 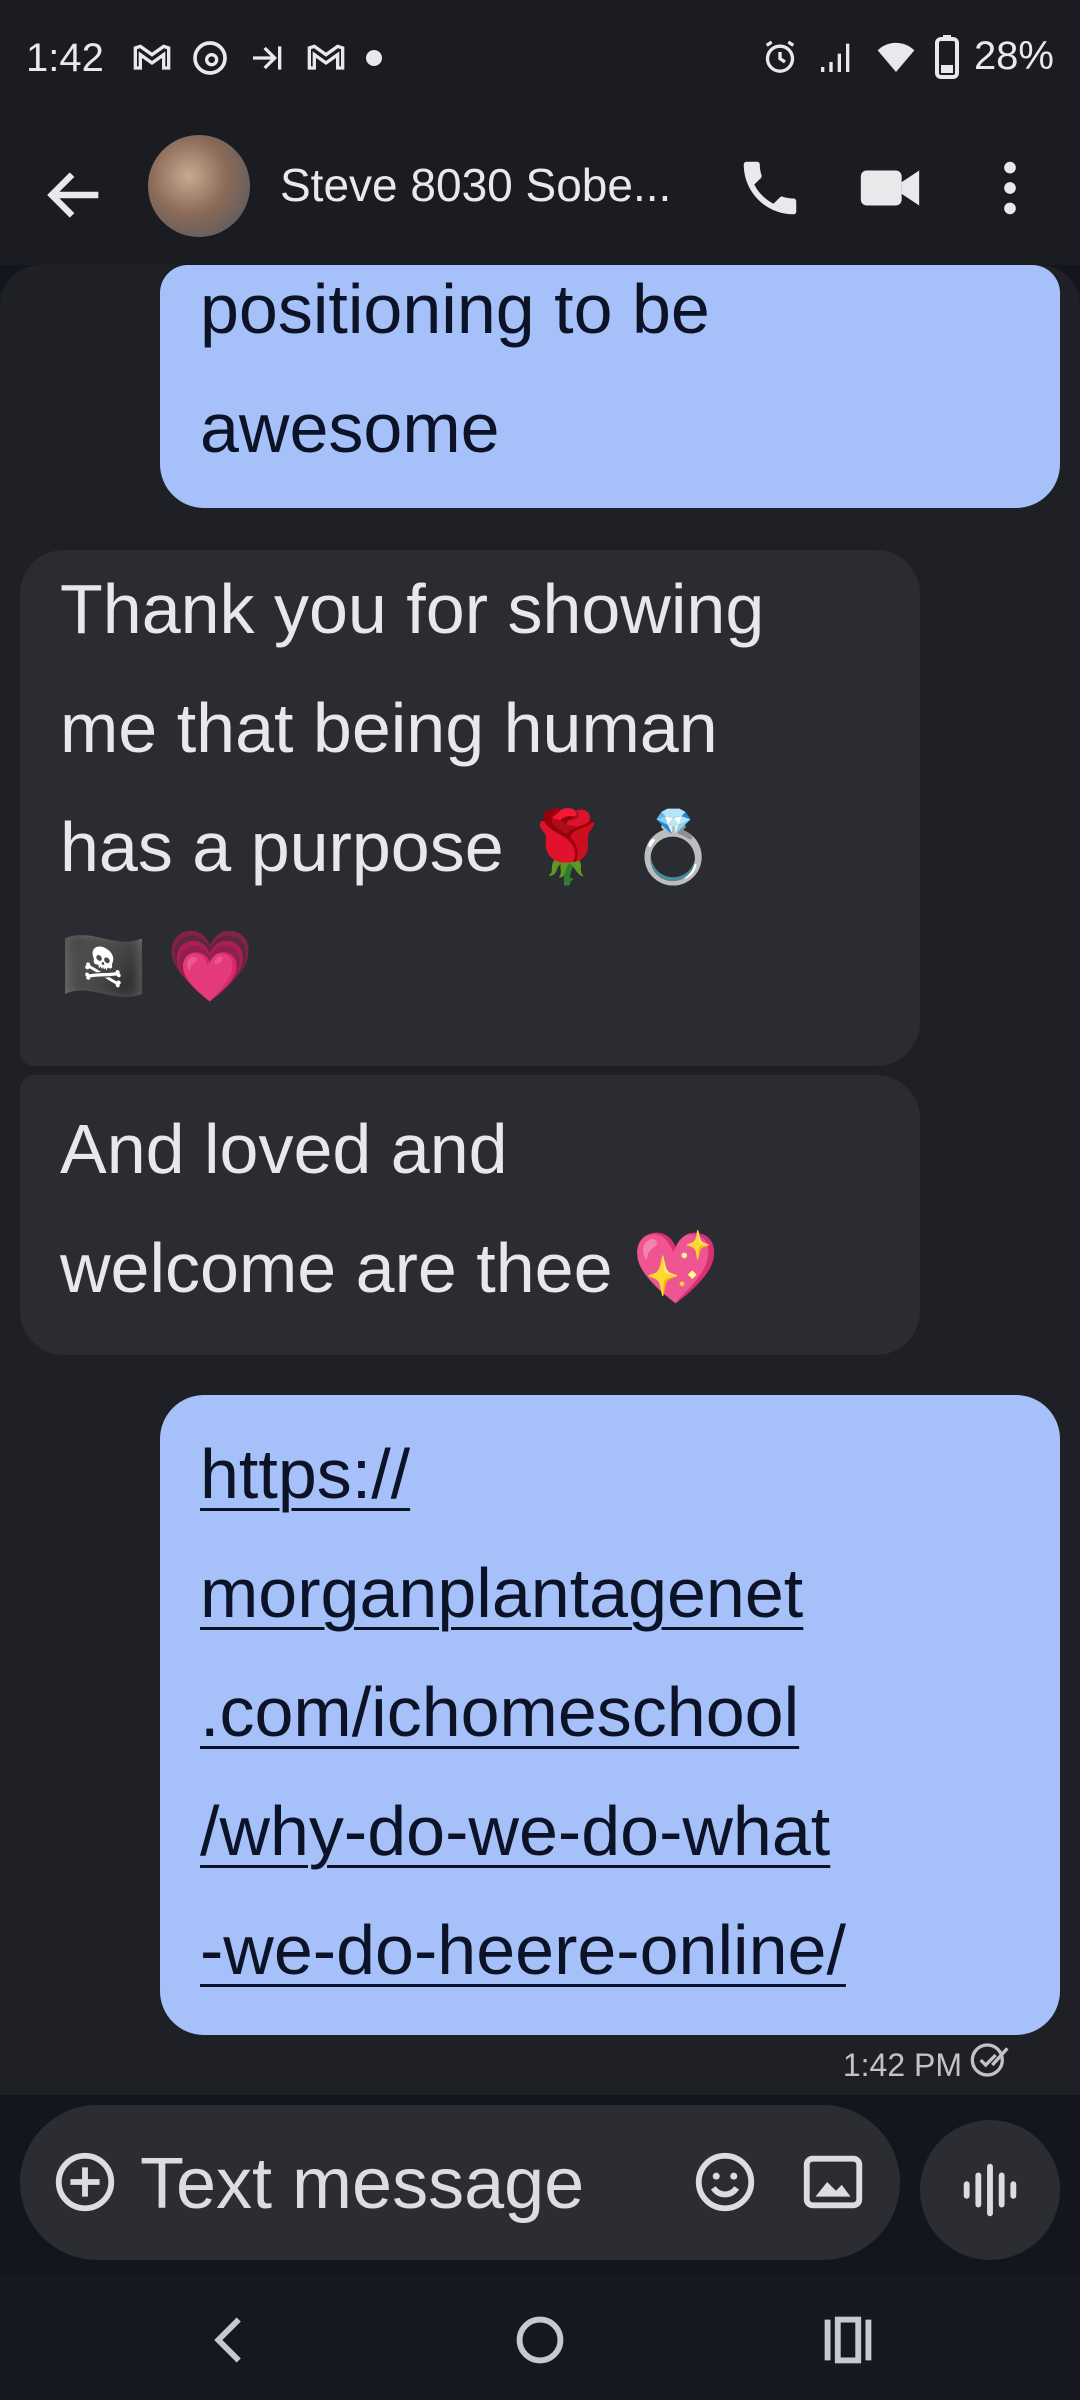 What do you see at coordinates (374, 58) in the screenshot?
I see `dot-icon` at bounding box center [374, 58].